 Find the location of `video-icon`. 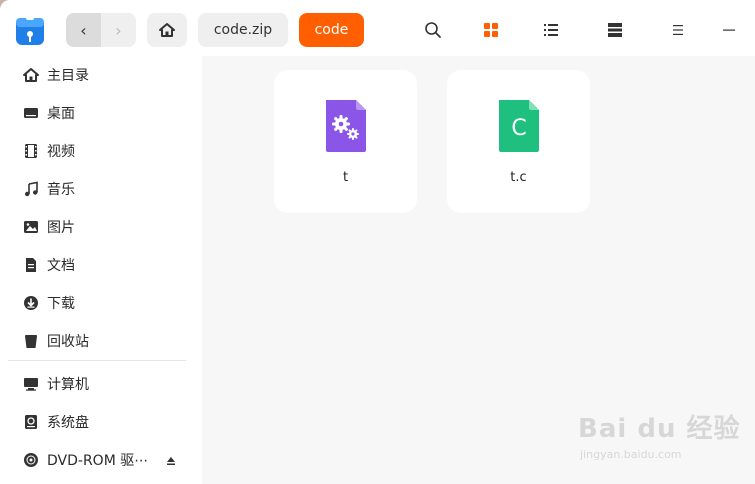

video-icon is located at coordinates (30, 151).